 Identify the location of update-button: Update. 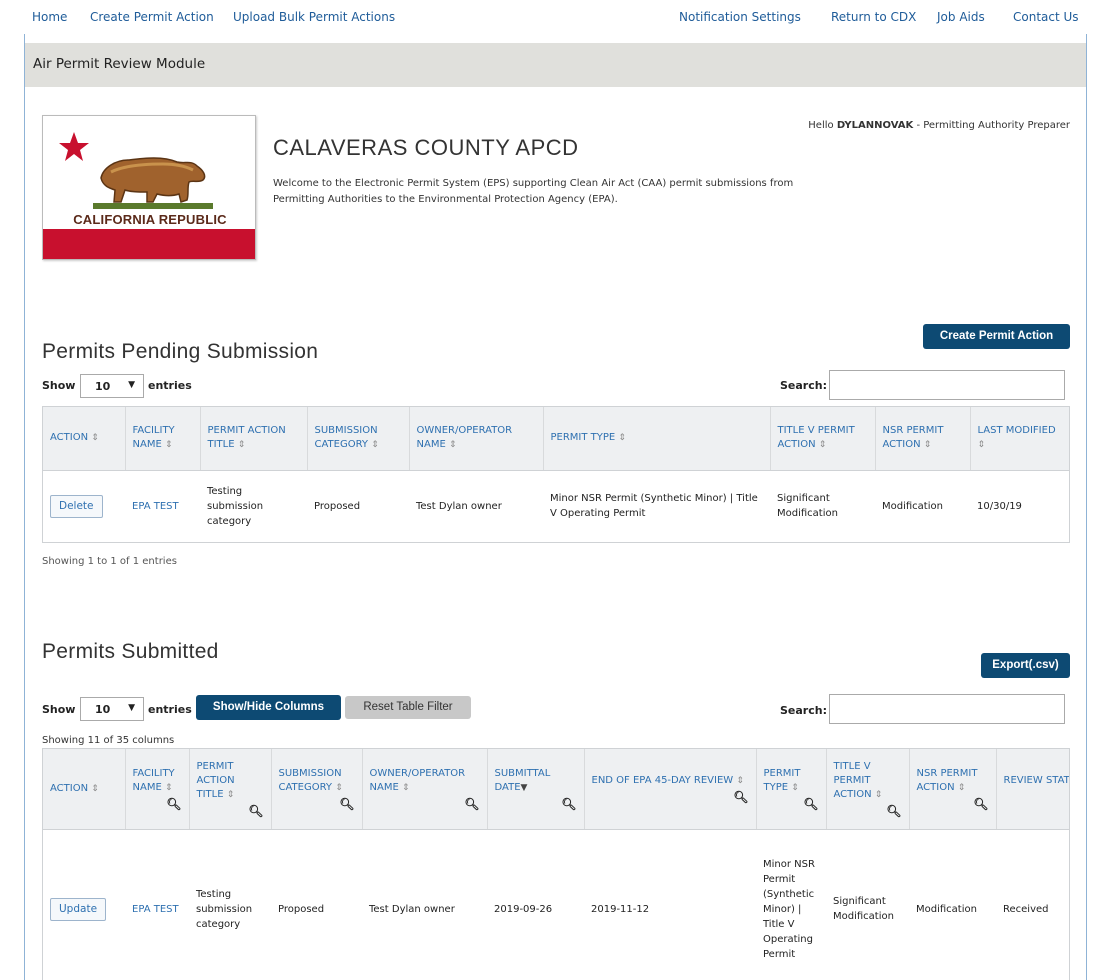
(78, 909).